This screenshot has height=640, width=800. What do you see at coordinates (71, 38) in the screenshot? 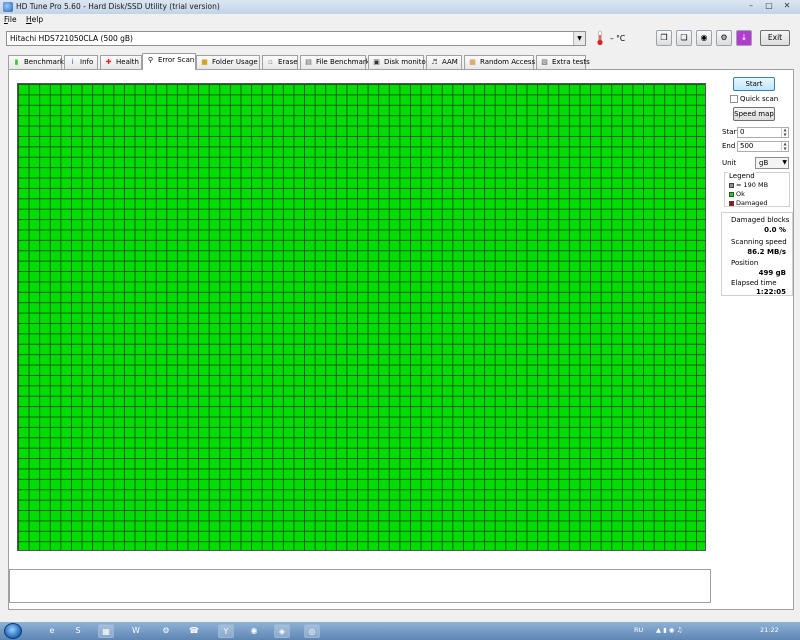
I see `drive-select-value: Hitachi HDS721050CLA (500 gB)` at bounding box center [71, 38].